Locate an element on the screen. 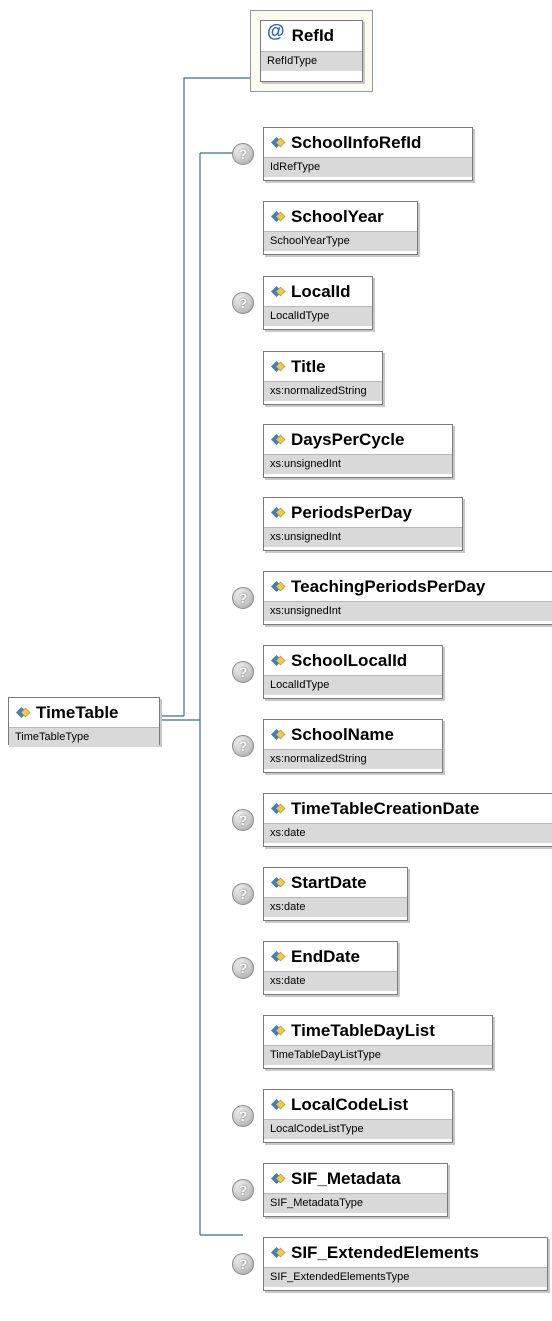  root-element-box: TimeTable TimeTableType is located at coordinates (84, 722).